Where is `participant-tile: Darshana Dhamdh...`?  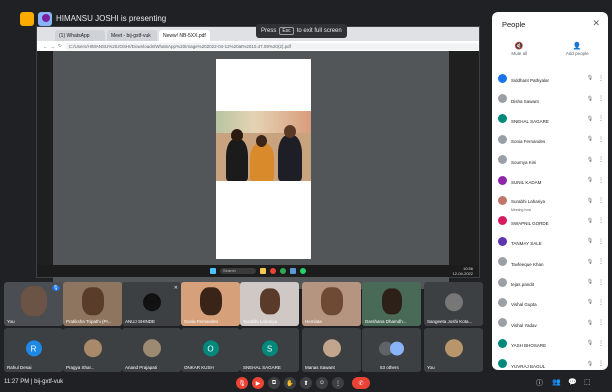
participant-tile: Darshana Dhamdh... is located at coordinates (391, 304).